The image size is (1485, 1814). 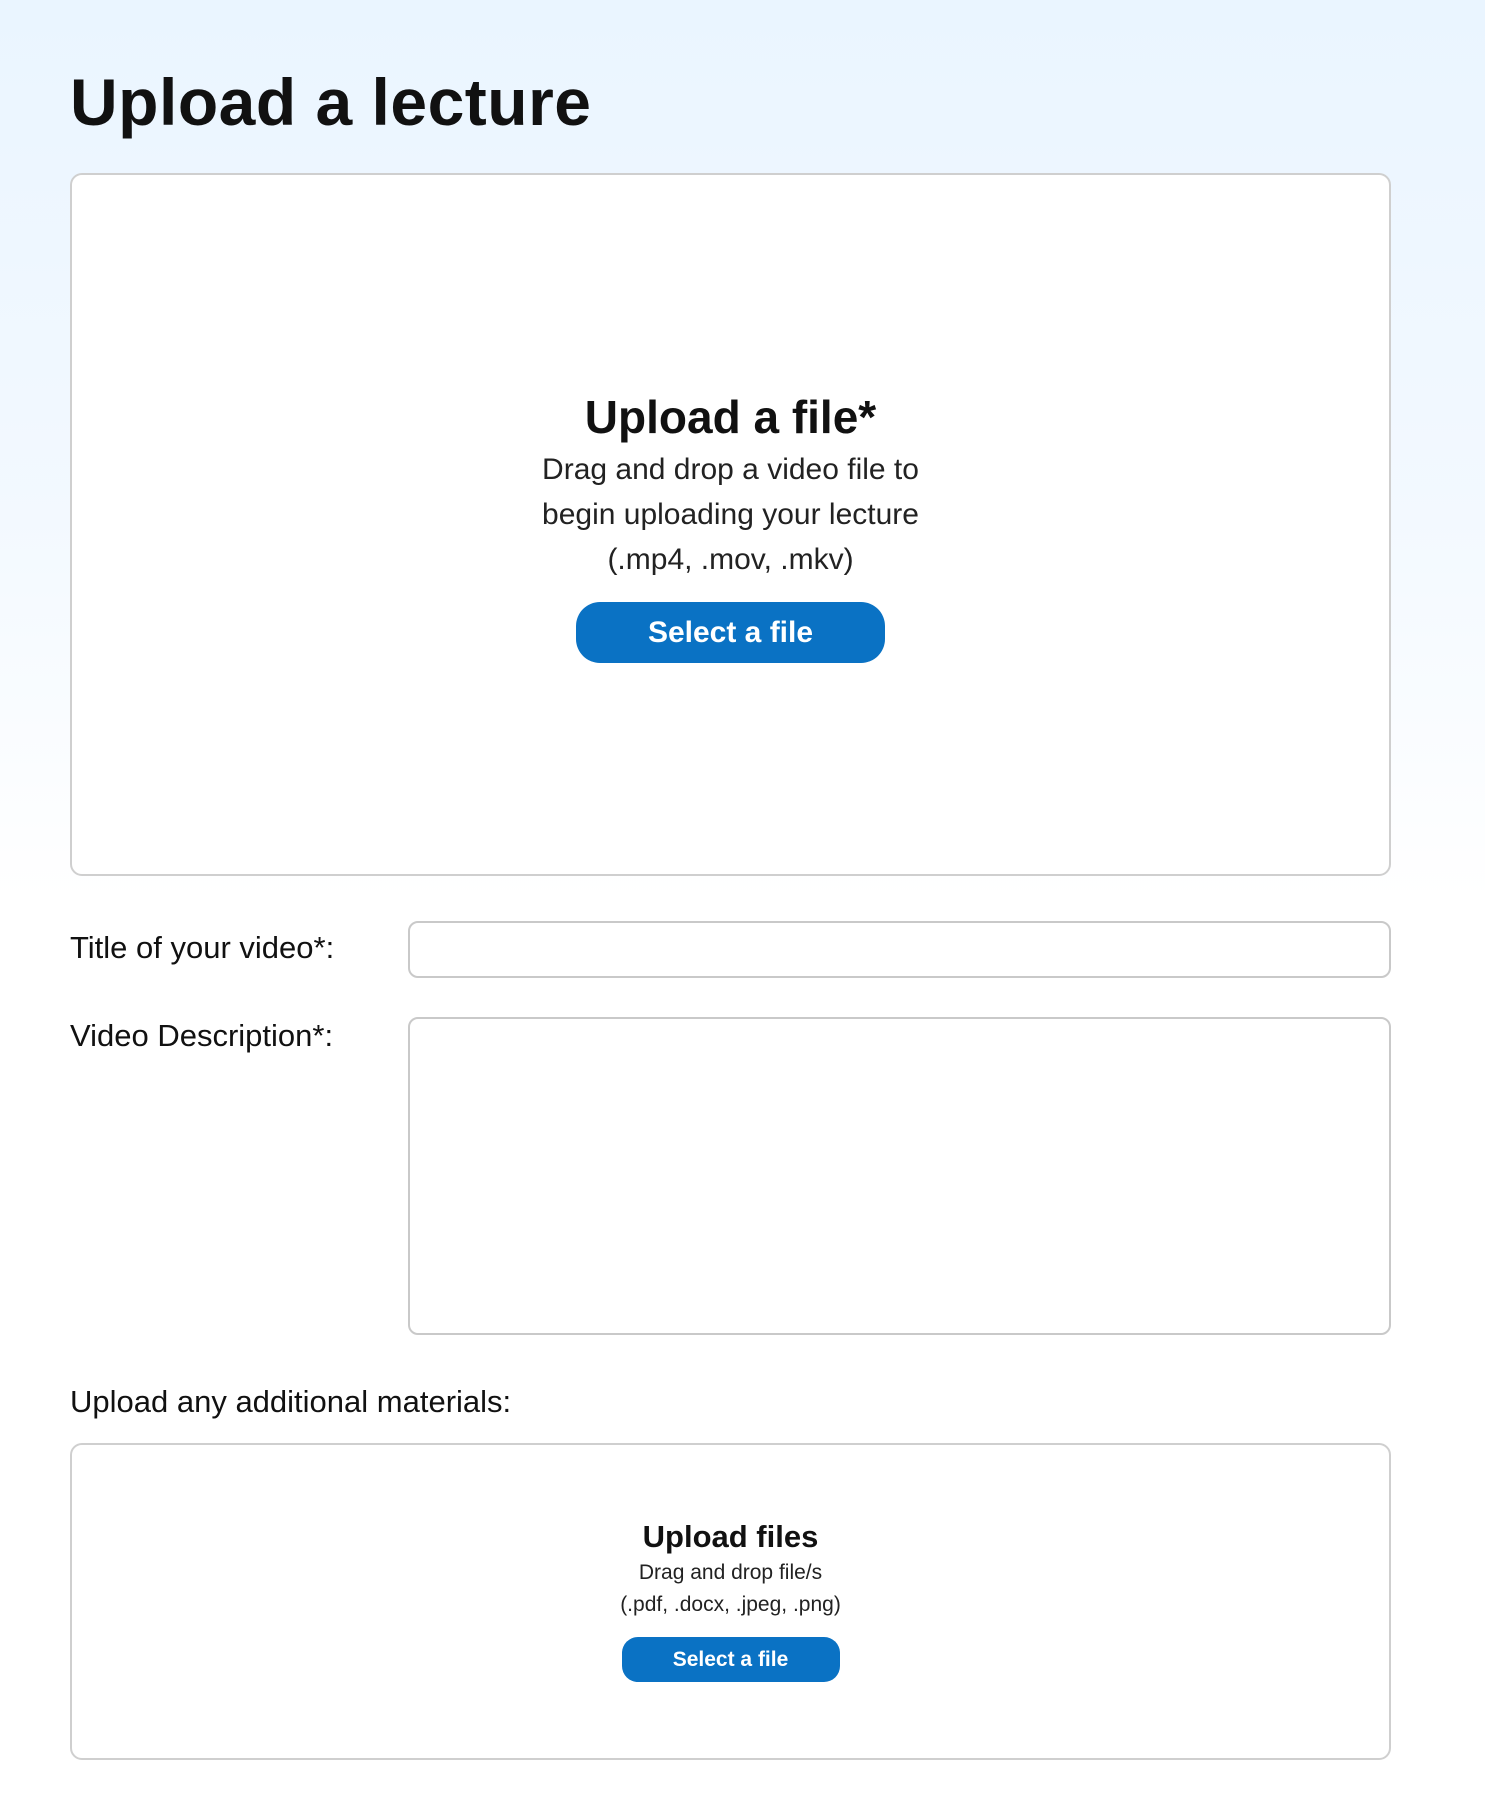 What do you see at coordinates (202, 947) in the screenshot?
I see `video-title-label: Title of your video*:` at bounding box center [202, 947].